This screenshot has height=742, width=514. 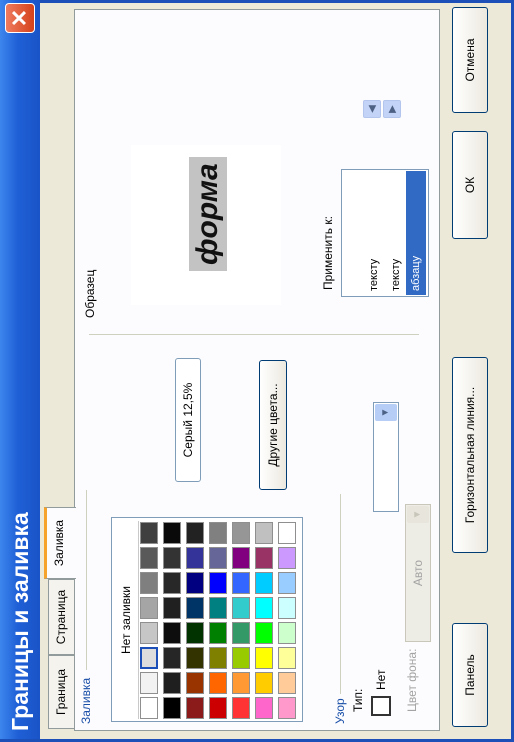 What do you see at coordinates (470, 185) in the screenshot?
I see `ok-button: ОК` at bounding box center [470, 185].